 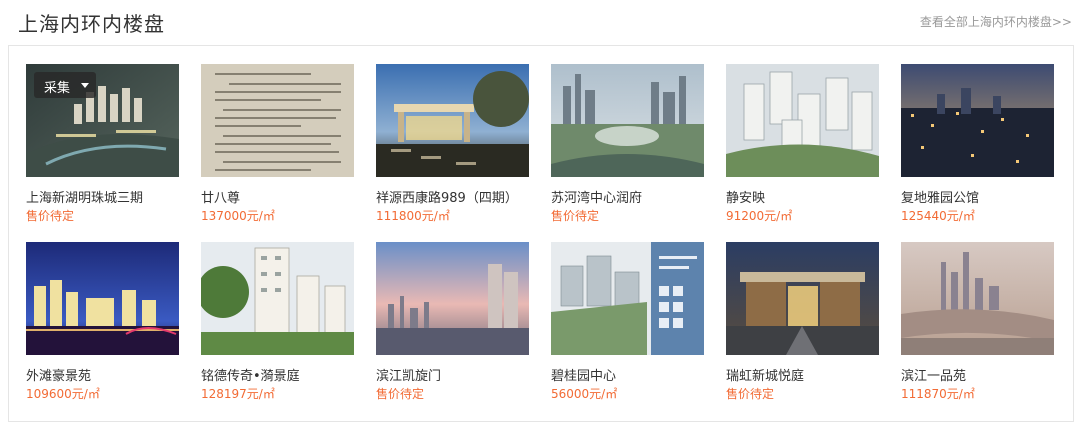 What do you see at coordinates (938, 216) in the screenshot?
I see `listing-price: 125440元/㎡` at bounding box center [938, 216].